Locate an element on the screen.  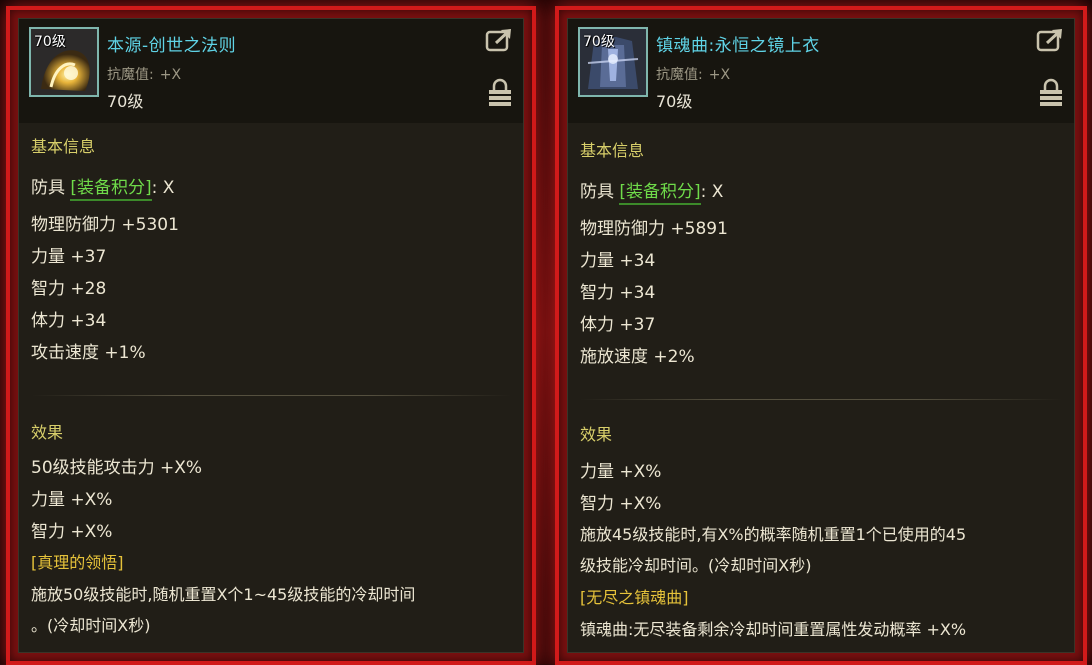
special-effect-line: 施放50级技能时,随机重置X个1~45级技能的冷却时间 is located at coordinates (223, 594).